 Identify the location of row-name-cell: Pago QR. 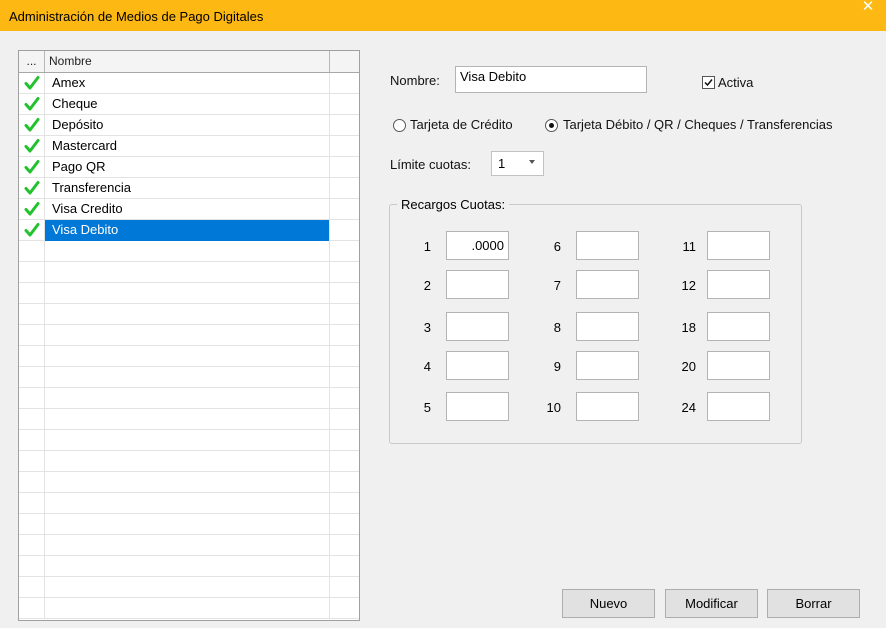
(187, 167).